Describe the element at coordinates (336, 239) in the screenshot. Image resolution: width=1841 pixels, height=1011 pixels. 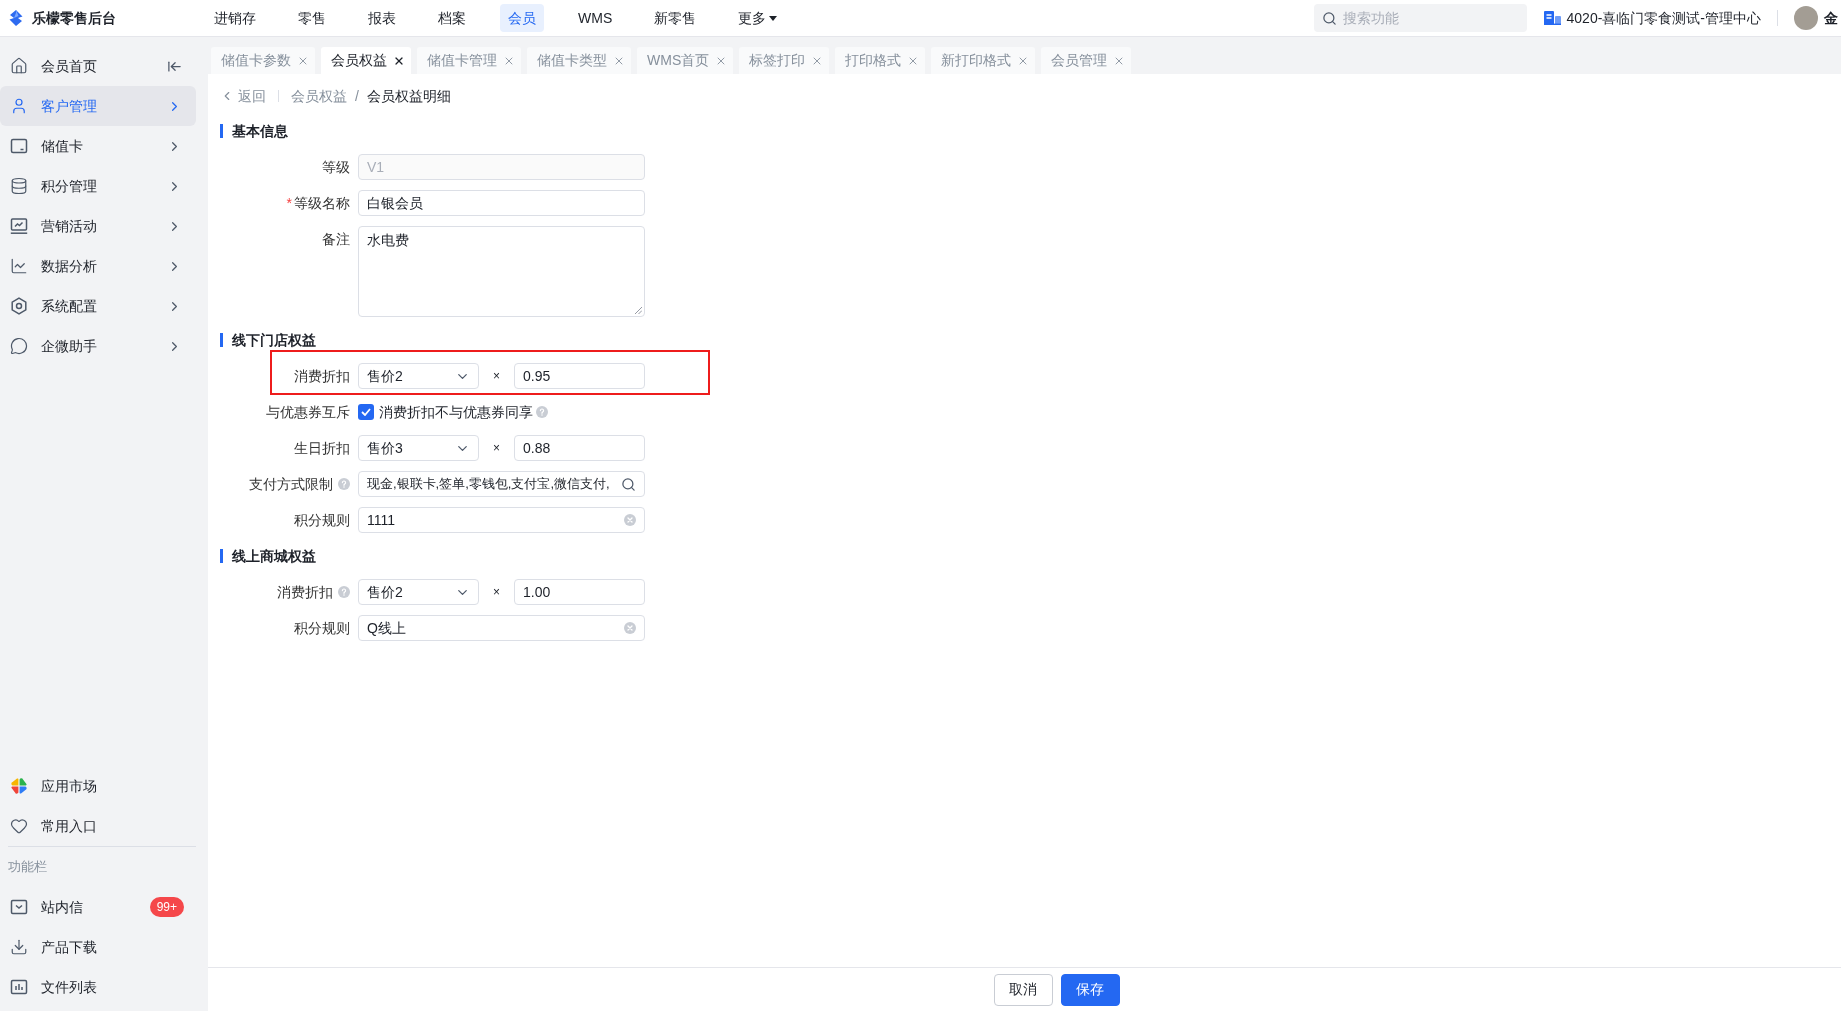
I see `field-label: 备注` at that location.